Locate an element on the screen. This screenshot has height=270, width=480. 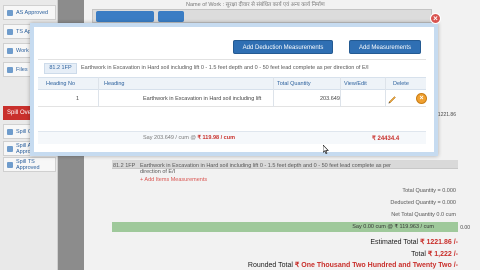
footer-amount: ₹ 24434.4 is located at coordinates (386, 139).